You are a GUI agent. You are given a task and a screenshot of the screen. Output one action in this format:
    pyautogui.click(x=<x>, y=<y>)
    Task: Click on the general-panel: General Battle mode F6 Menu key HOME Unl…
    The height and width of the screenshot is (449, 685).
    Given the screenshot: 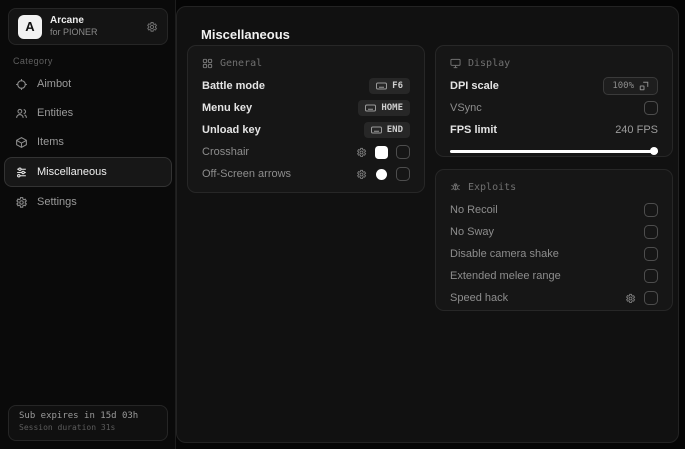 What is the action you would take?
    pyautogui.click(x=306, y=119)
    